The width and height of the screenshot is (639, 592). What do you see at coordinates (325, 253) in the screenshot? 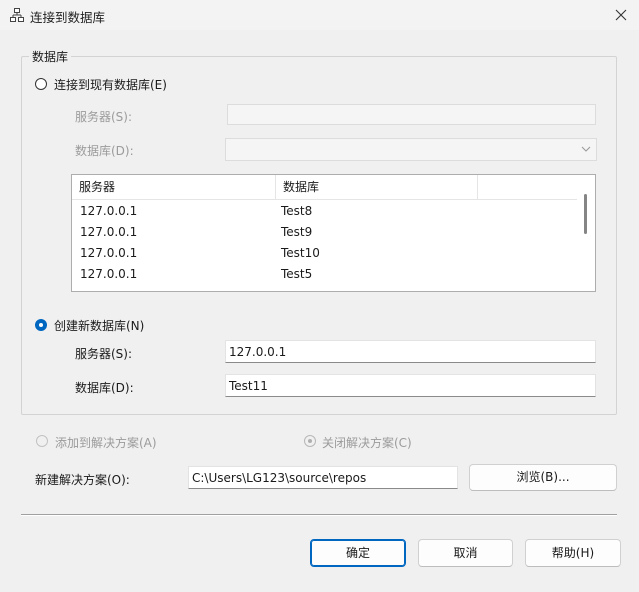
I see `table-row: 127.0.0.1 Test10` at bounding box center [325, 253].